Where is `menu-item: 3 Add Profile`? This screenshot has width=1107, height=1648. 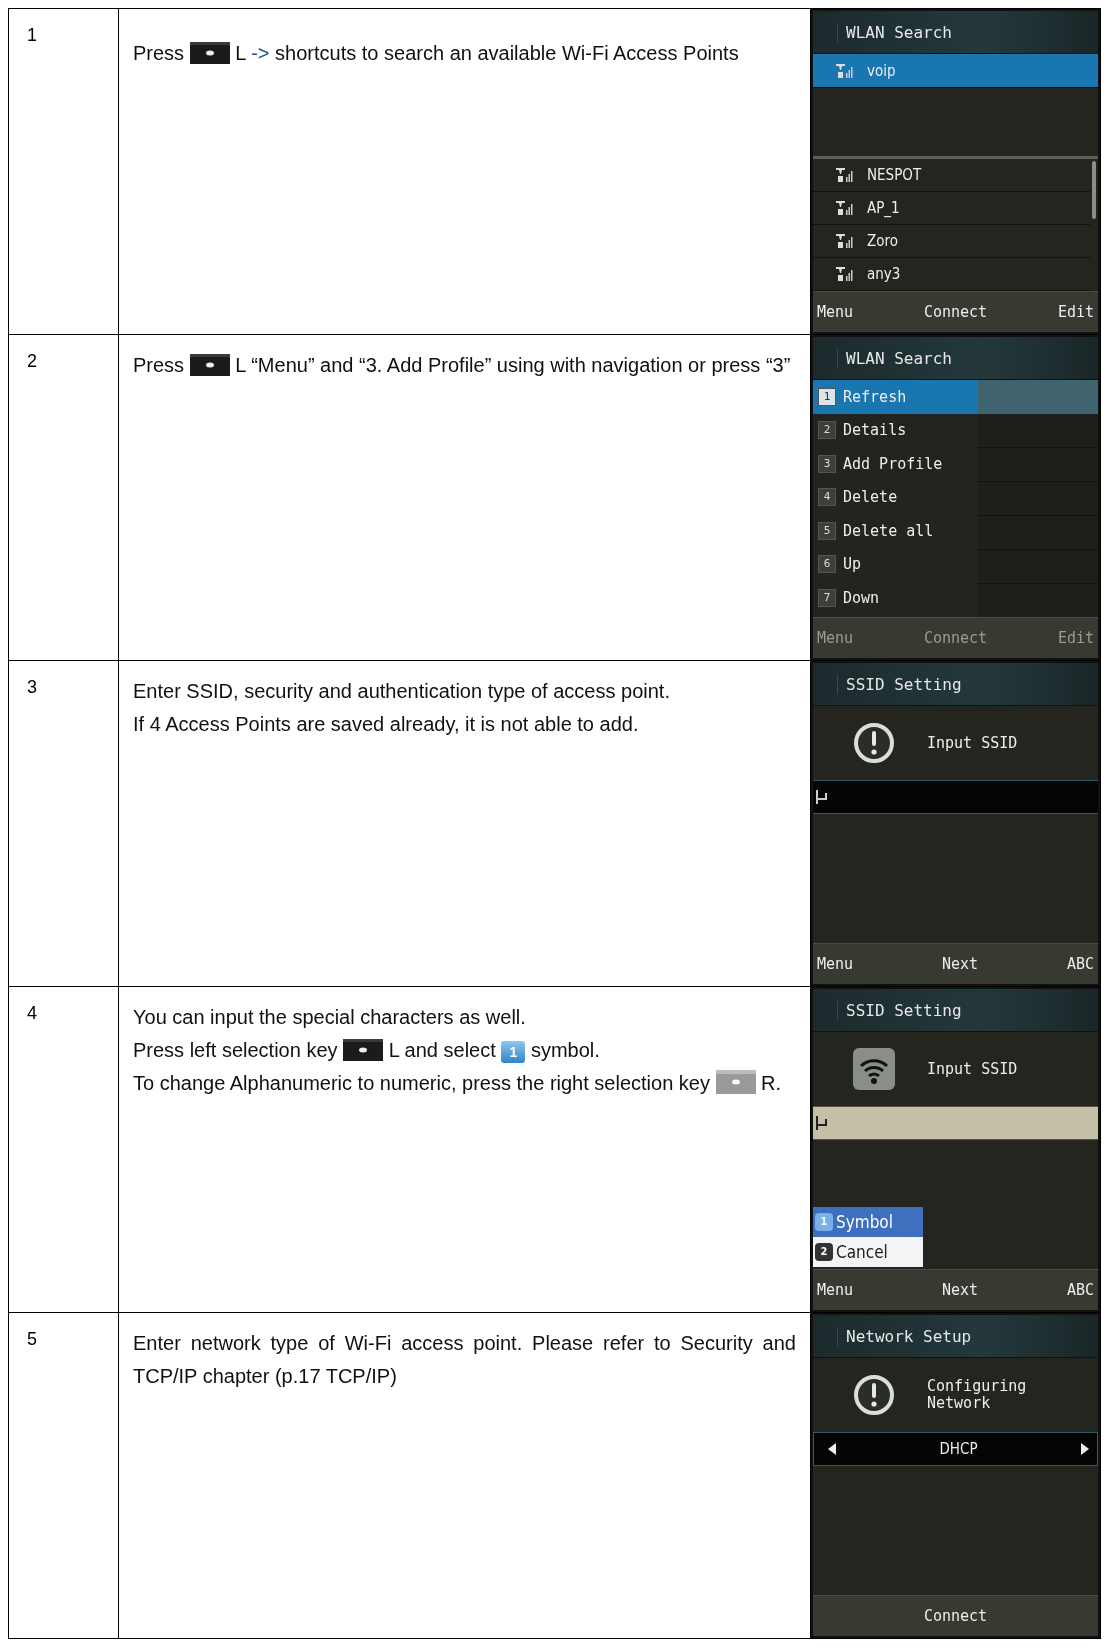 menu-item: 3 Add Profile is located at coordinates (895, 464).